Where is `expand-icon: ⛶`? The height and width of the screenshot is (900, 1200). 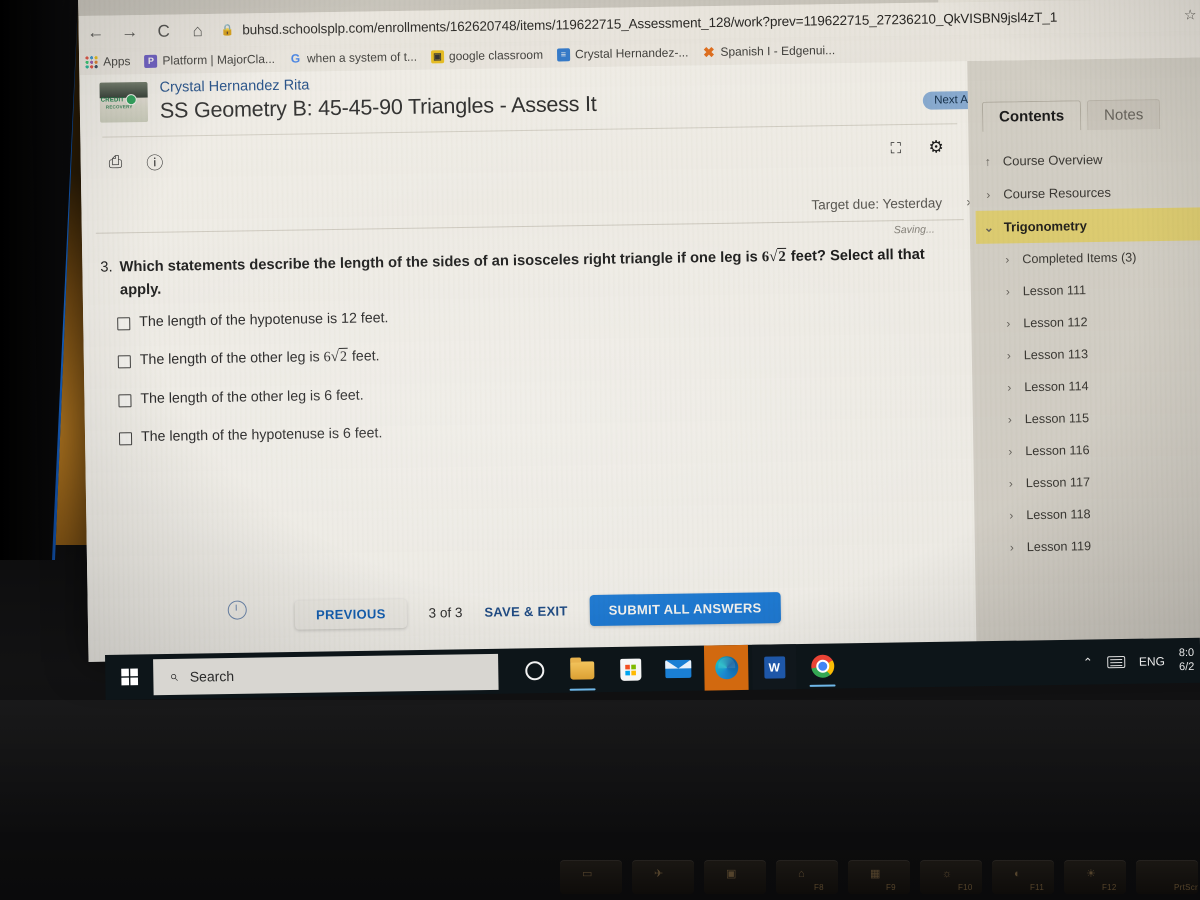 expand-icon: ⛶ is located at coordinates (895, 148).